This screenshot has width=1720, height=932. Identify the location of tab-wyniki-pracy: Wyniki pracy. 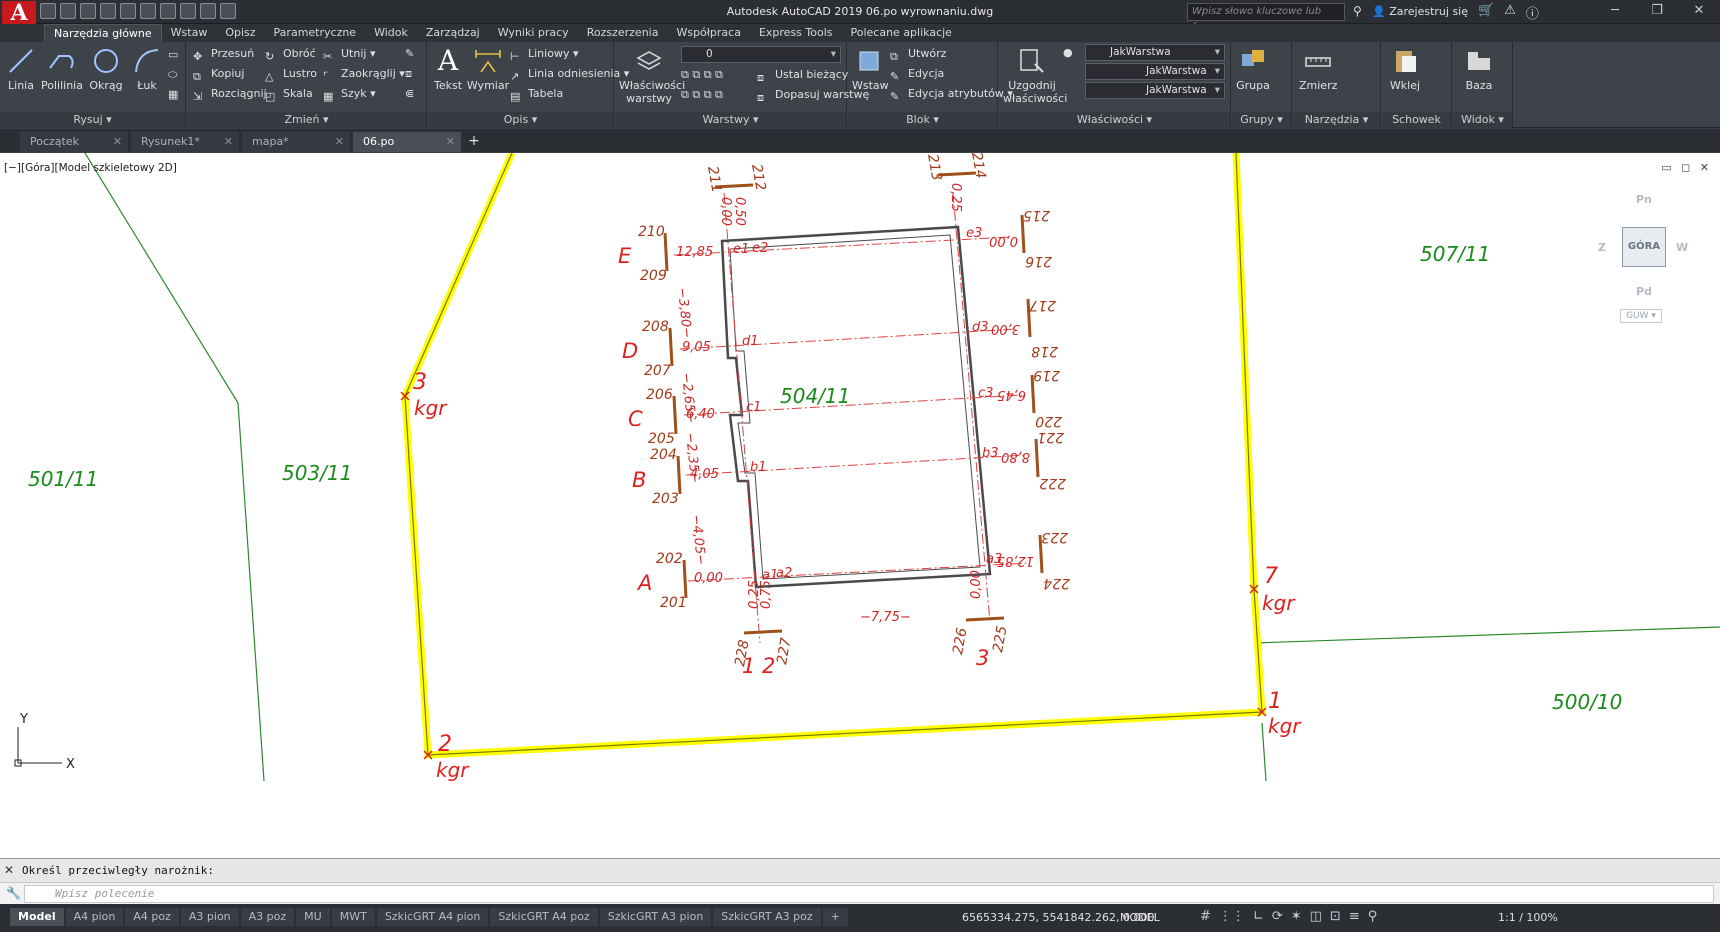
(533, 33).